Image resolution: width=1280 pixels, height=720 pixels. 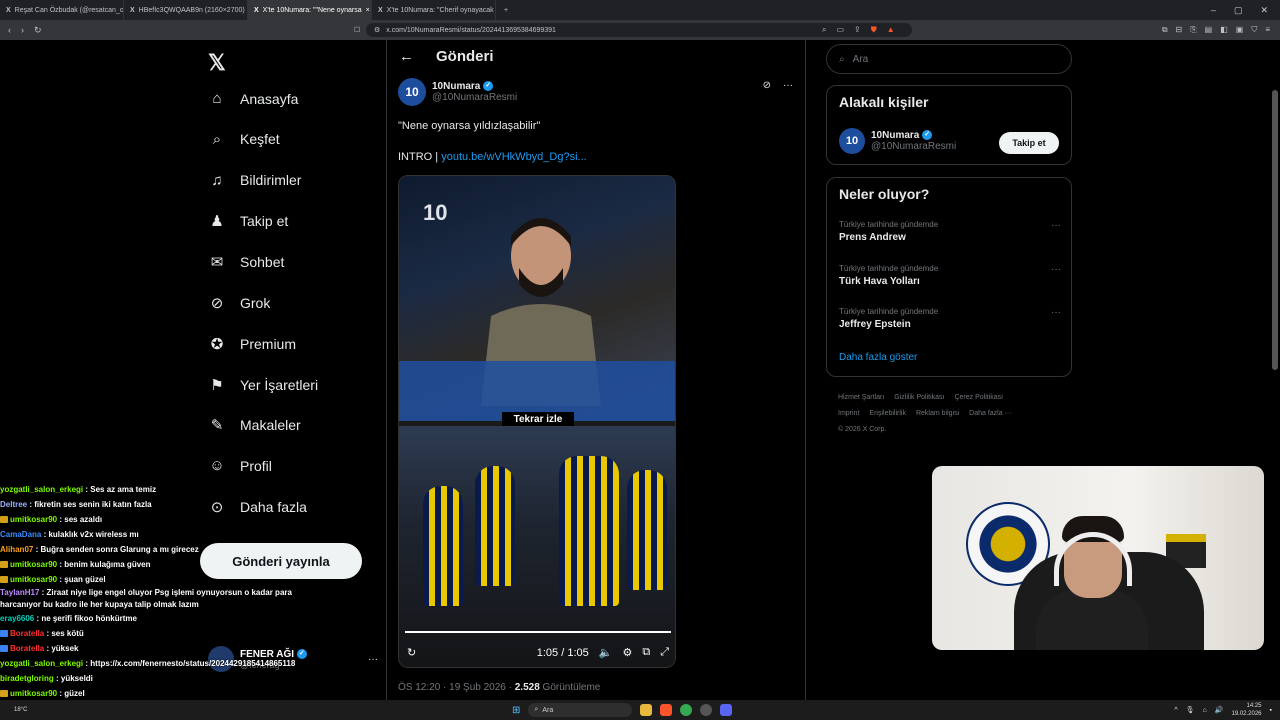 I want to click on chrome-icon, so click(x=686, y=710).